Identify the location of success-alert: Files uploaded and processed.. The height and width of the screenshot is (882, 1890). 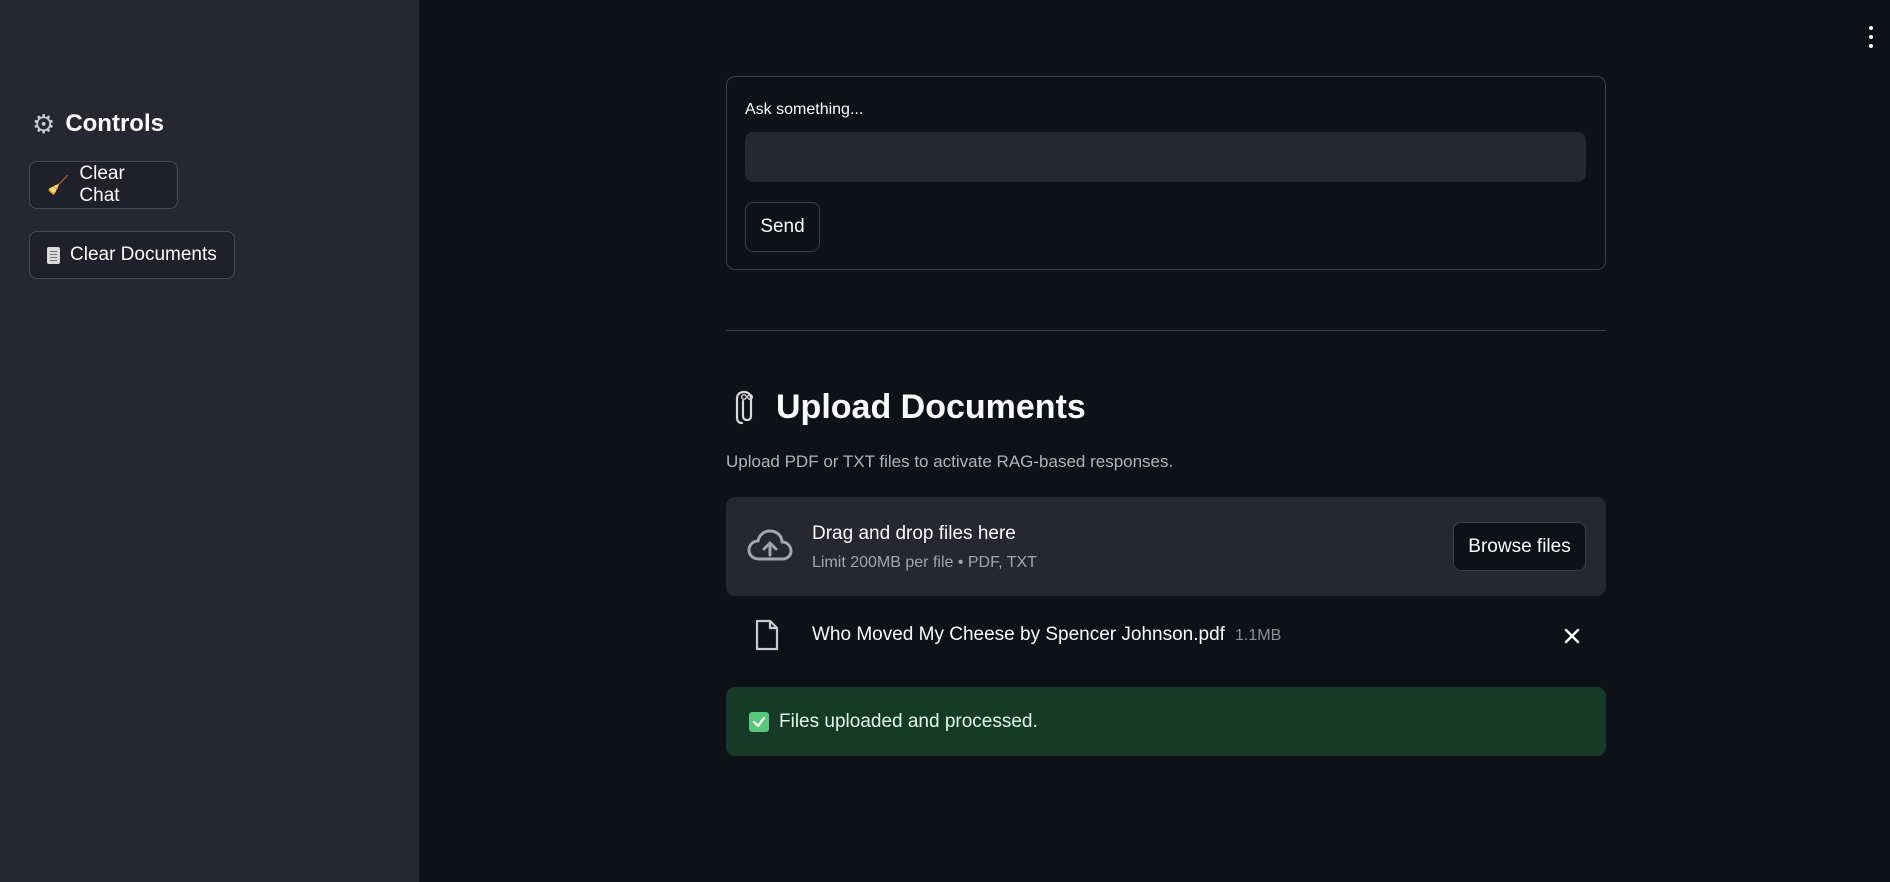
(1166, 721).